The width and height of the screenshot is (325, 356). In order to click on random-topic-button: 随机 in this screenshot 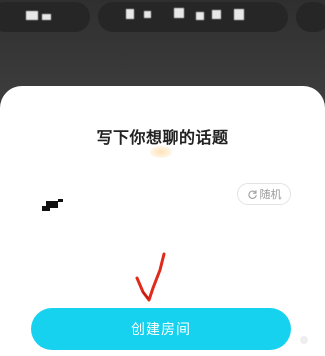, I will do `click(264, 194)`.